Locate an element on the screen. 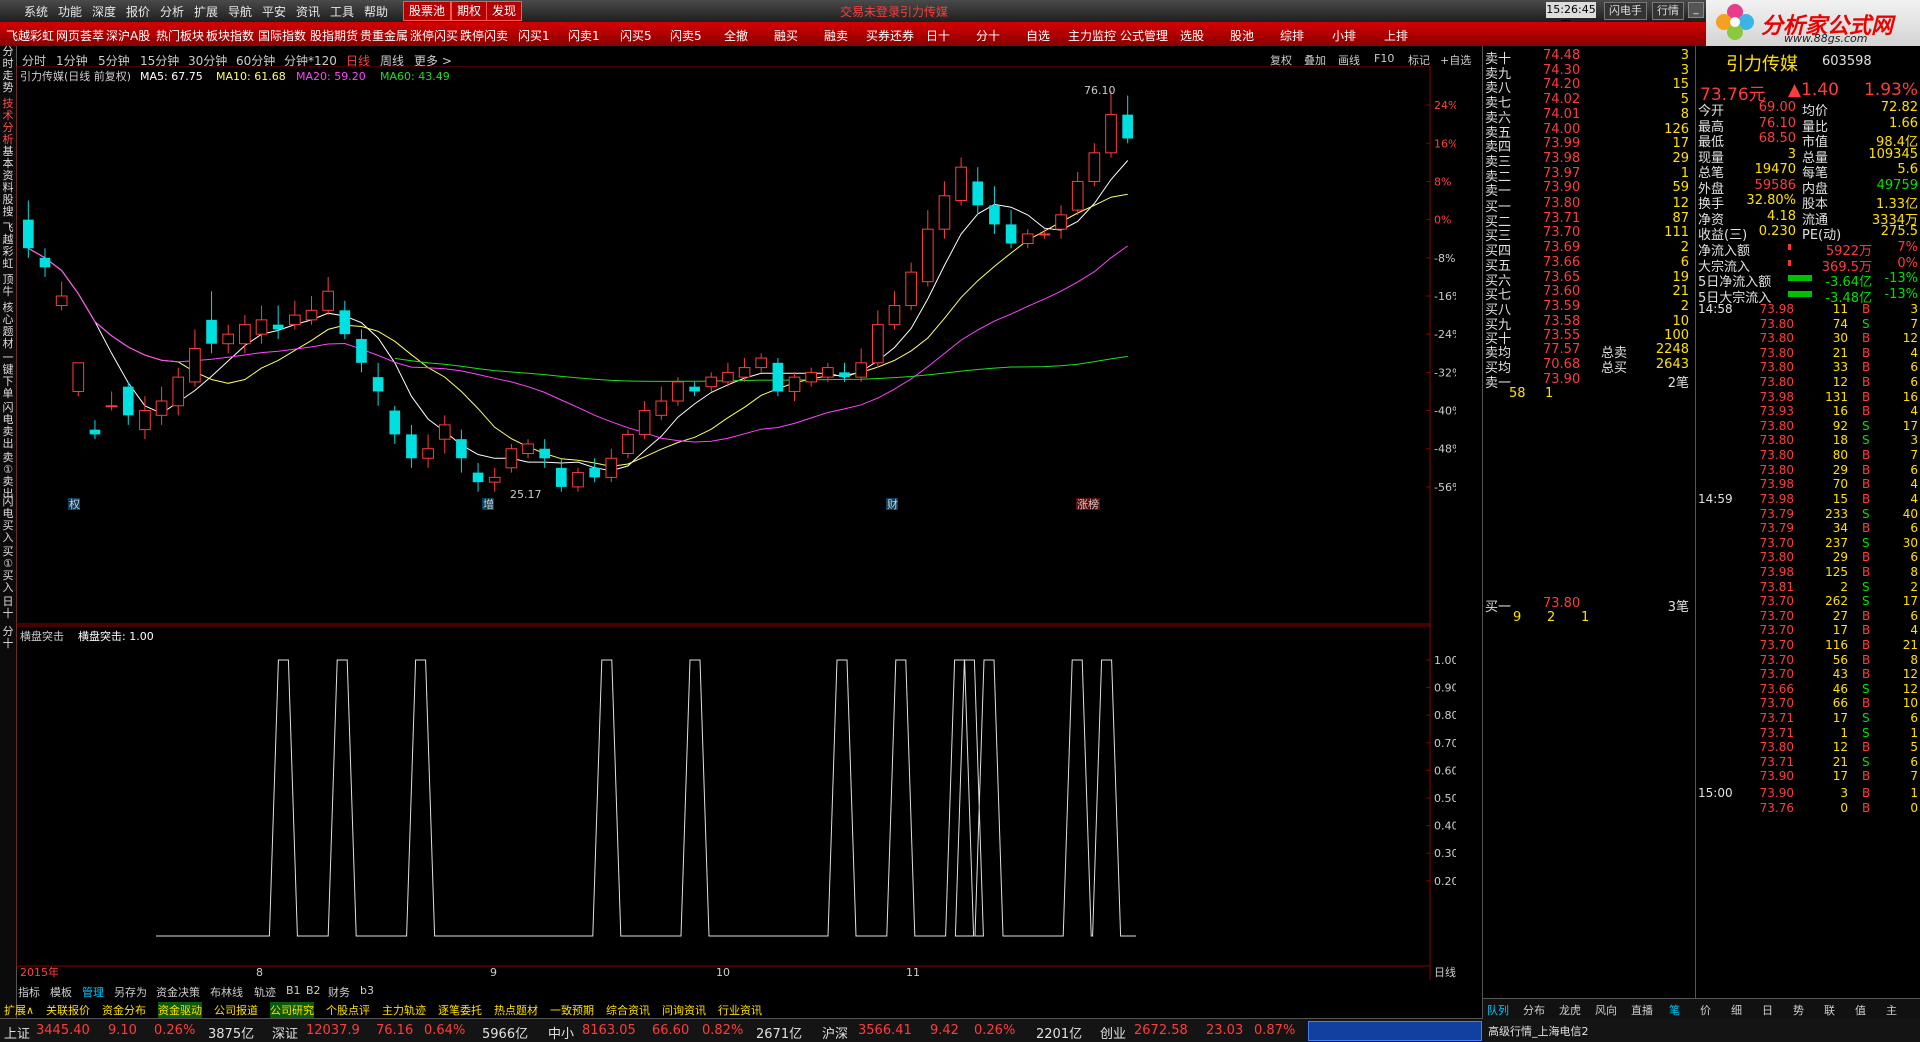 The height and width of the screenshot is (1042, 1920). sidebar-tab-day10: 日十 is located at coordinates (8, 608).